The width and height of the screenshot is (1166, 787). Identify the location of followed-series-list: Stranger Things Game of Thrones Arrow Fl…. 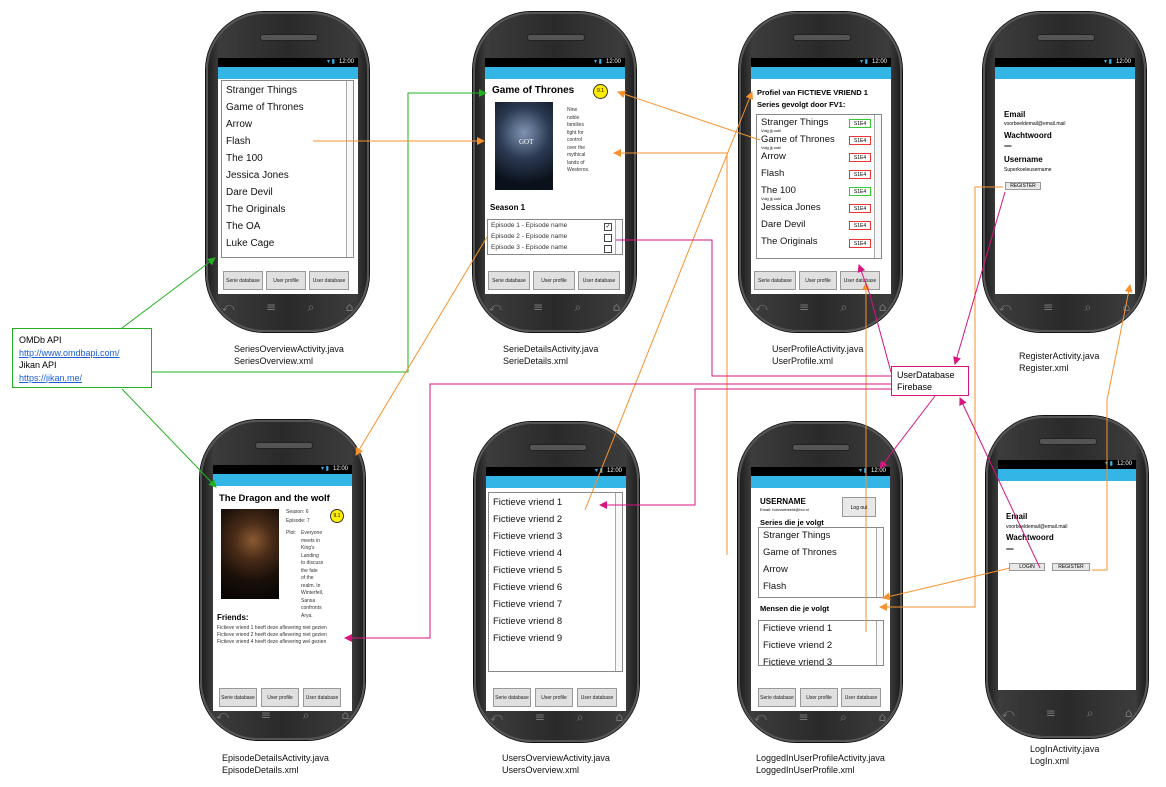
(821, 562).